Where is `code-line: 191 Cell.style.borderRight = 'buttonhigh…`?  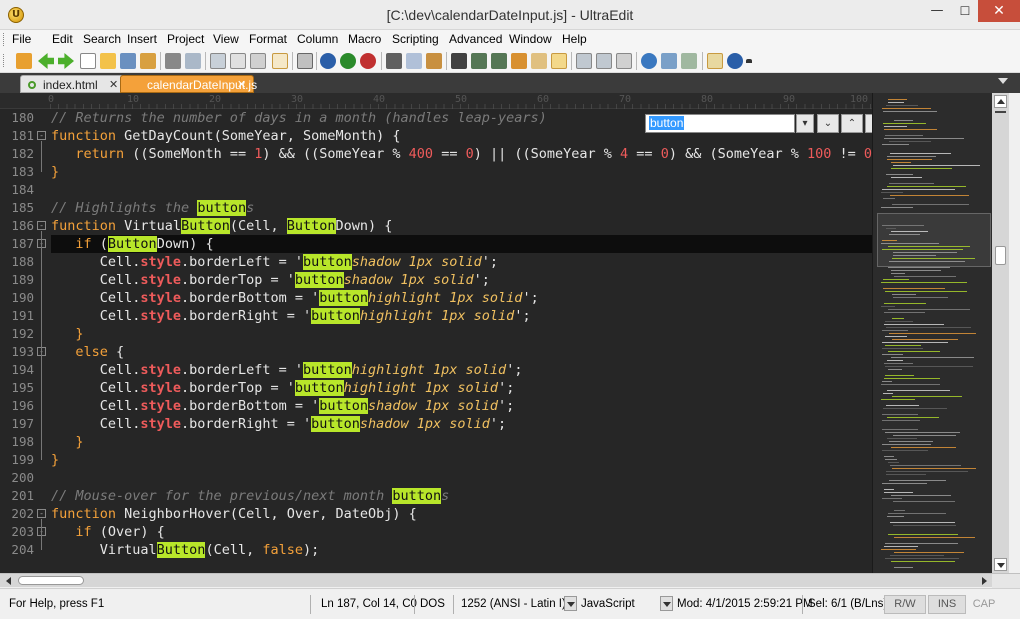
code-line: 191 Cell.style.borderRight = 'buttonhigh… is located at coordinates (436, 316).